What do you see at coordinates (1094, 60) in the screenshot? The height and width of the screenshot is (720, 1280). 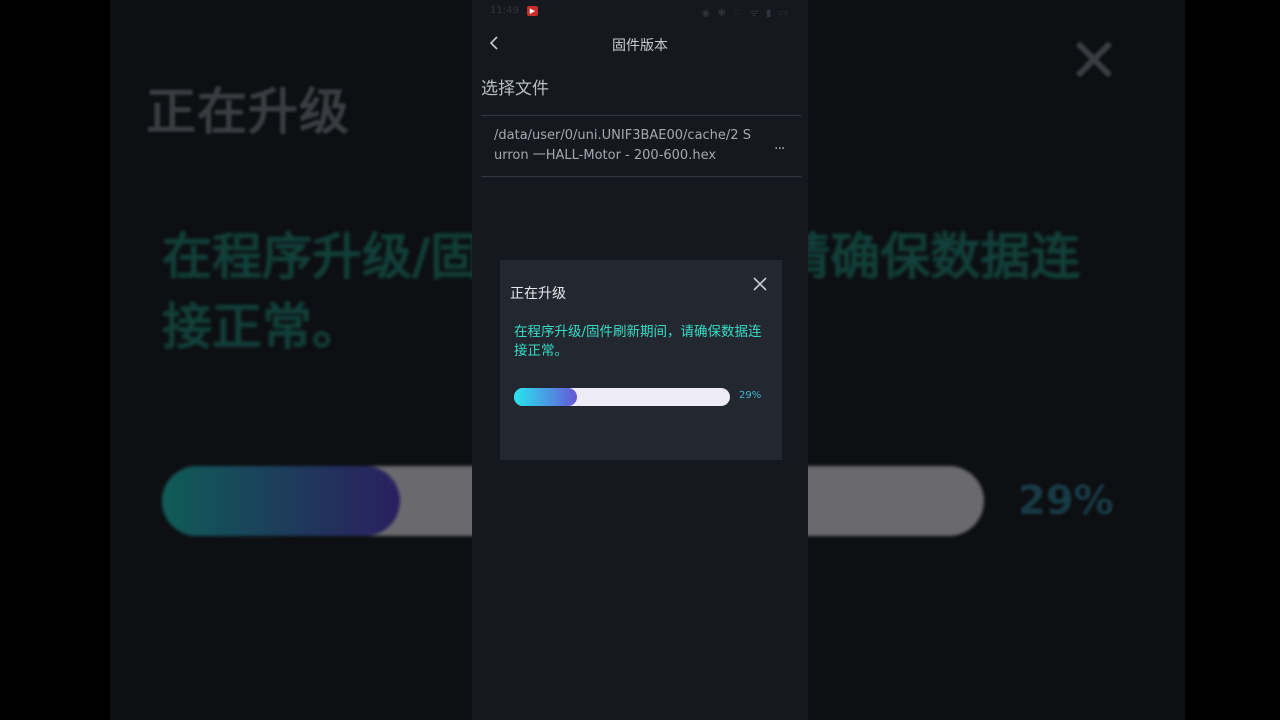 I see `background-close-icon: ✕` at bounding box center [1094, 60].